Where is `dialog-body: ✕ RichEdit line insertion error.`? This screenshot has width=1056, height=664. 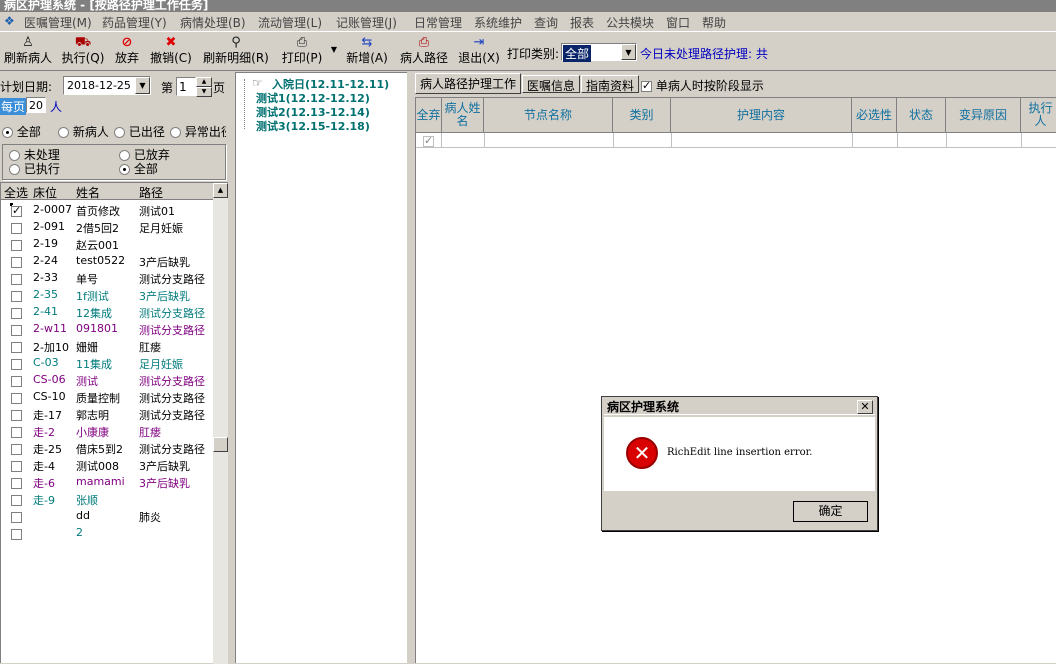
dialog-body: ✕ RichEdit line insertion error. is located at coordinates (739, 454).